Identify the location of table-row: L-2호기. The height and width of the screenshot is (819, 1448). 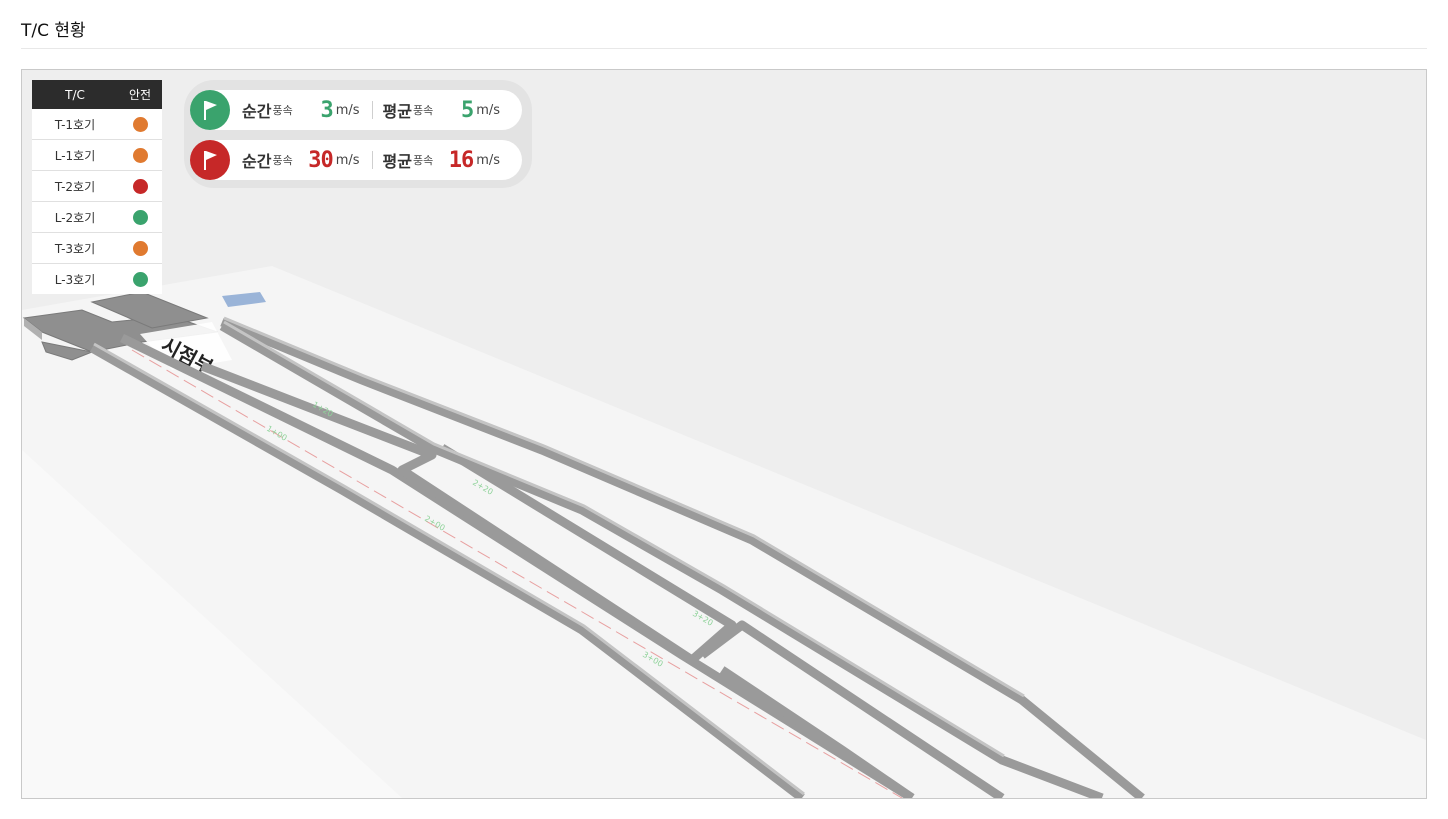
(97, 217).